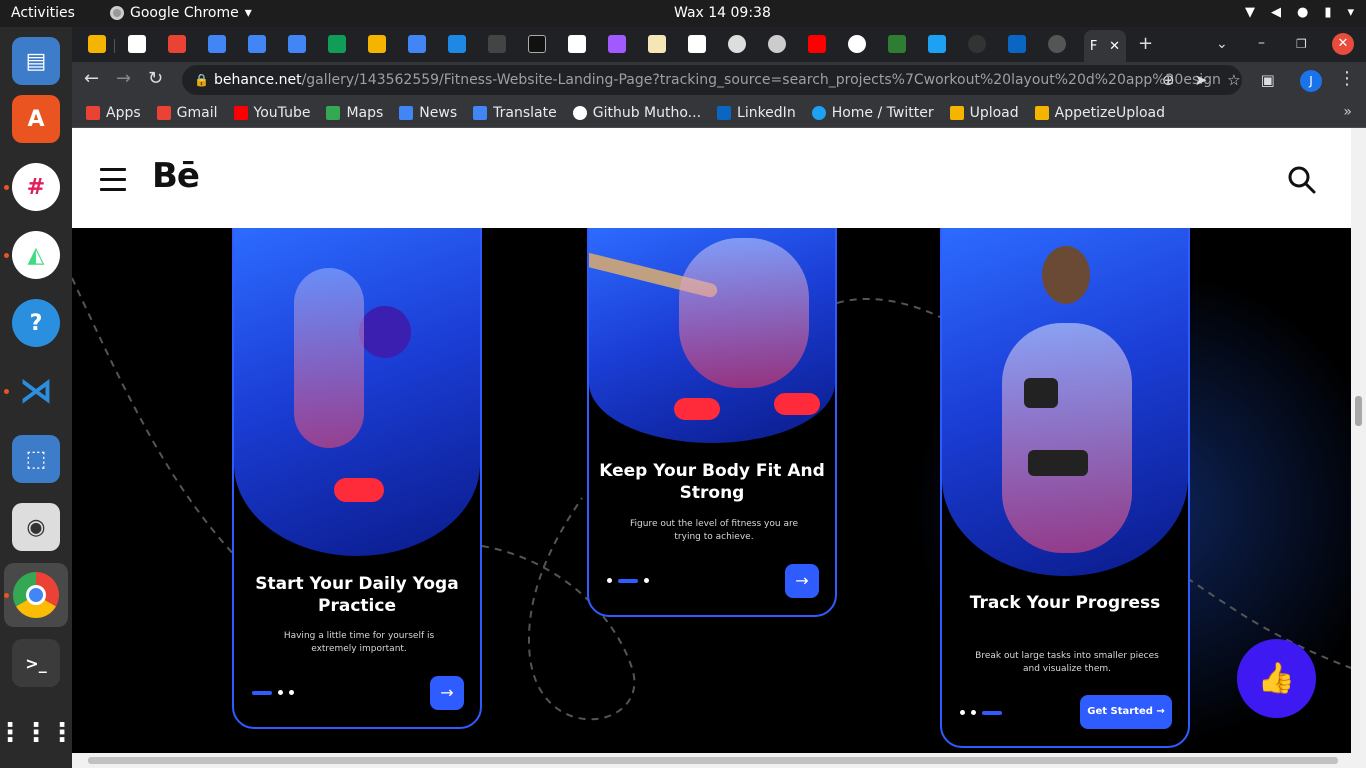 The image size is (1366, 768). What do you see at coordinates (1145, 43) in the screenshot?
I see `new-tab-button: +` at bounding box center [1145, 43].